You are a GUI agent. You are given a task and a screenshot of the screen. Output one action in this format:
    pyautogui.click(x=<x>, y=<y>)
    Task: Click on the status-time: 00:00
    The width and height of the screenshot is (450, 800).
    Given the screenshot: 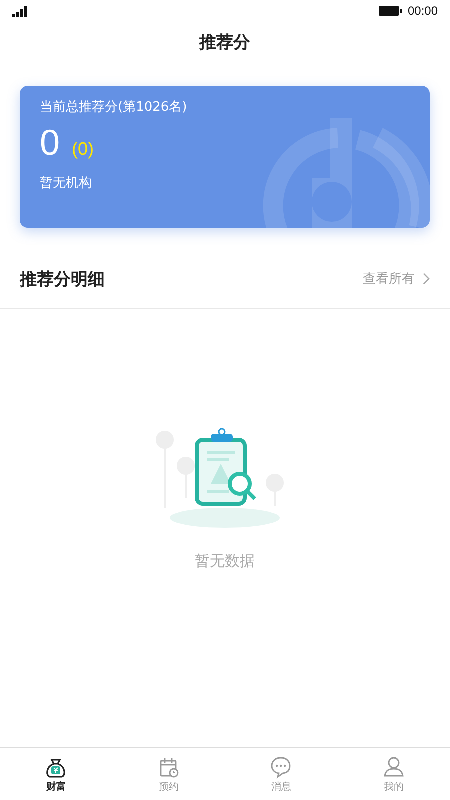 What is the action you would take?
    pyautogui.click(x=423, y=11)
    